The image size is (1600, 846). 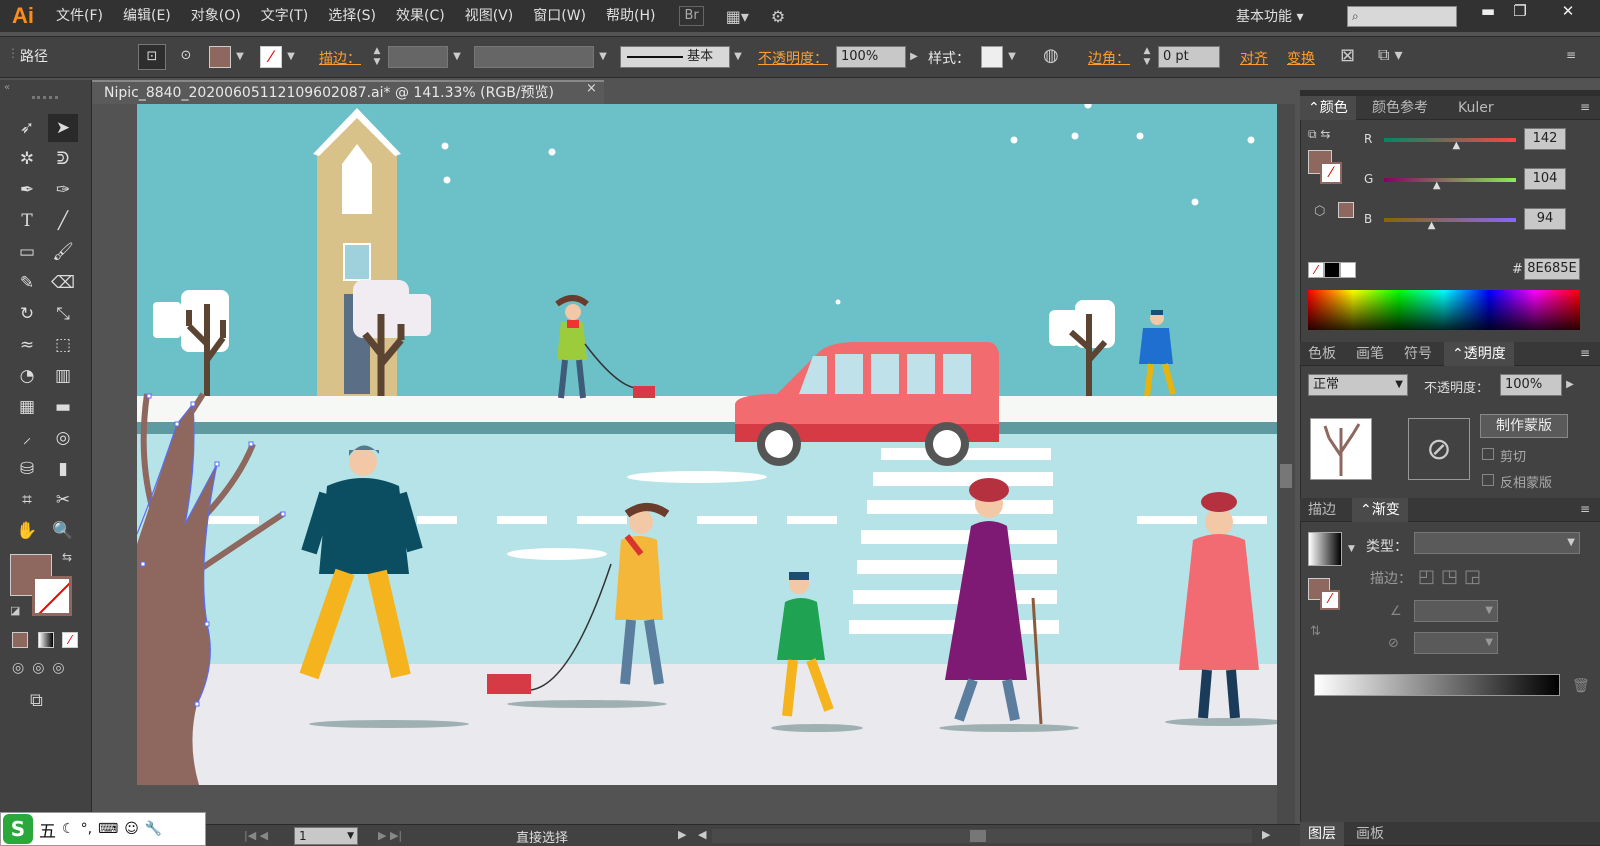 I want to click on tab-symbols: 符号, so click(x=1418, y=354).